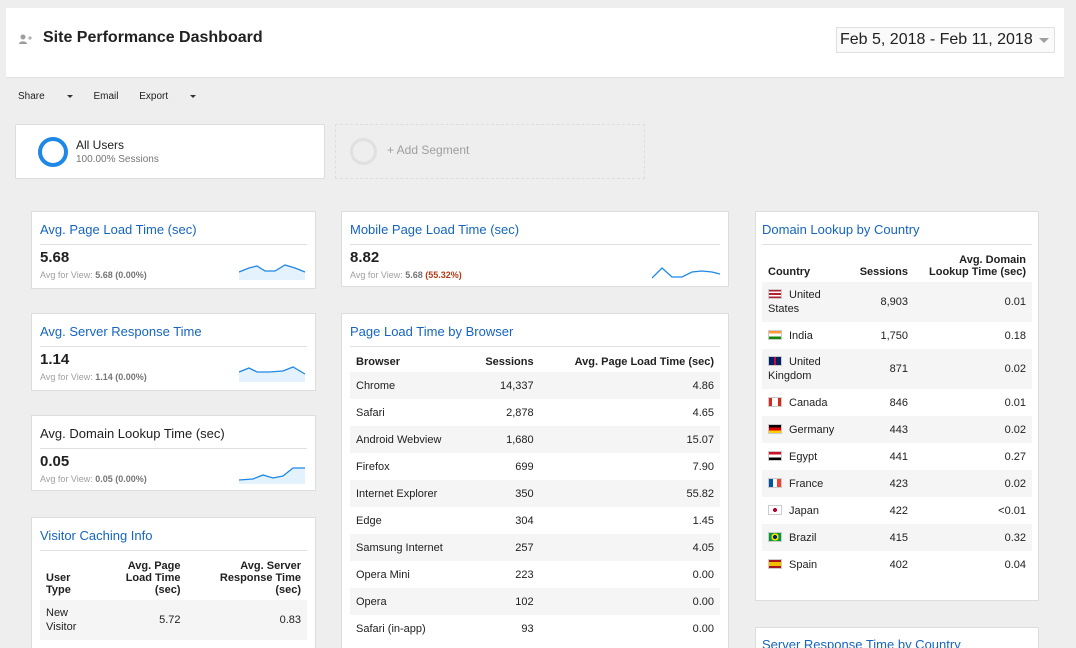 The height and width of the screenshot is (648, 1076). Describe the element at coordinates (535, 547) in the screenshot. I see `table-row: Samsung Internet 257 4.05` at that location.